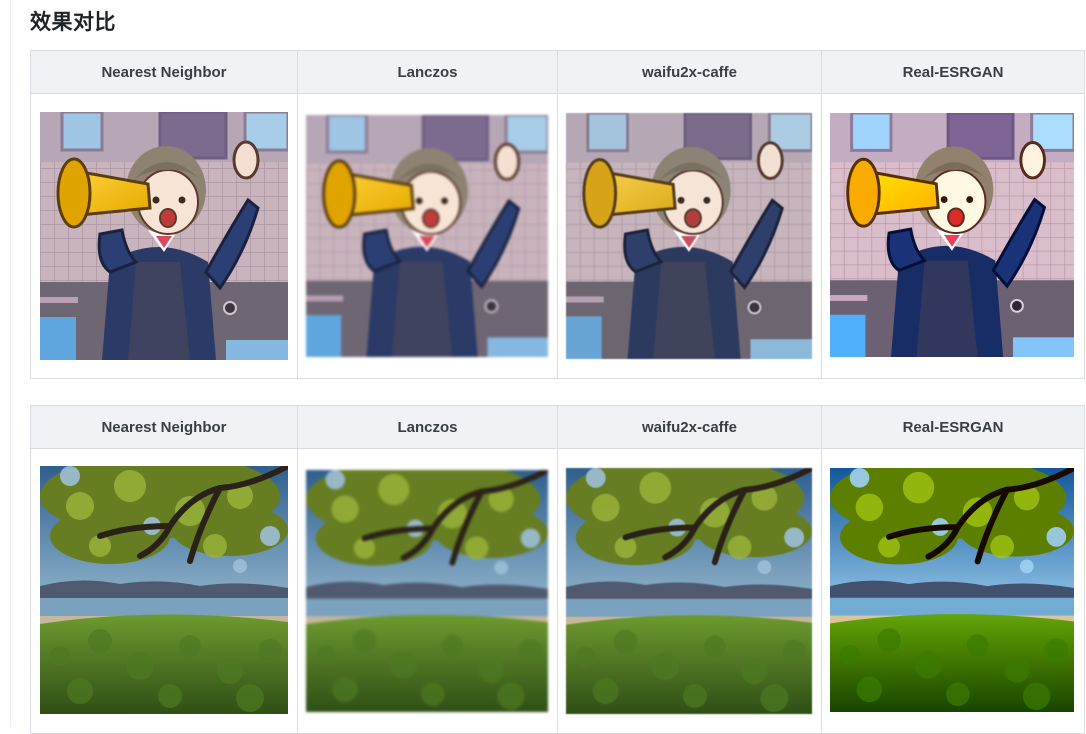  I want to click on anime-image-real-esrgan, so click(952, 235).